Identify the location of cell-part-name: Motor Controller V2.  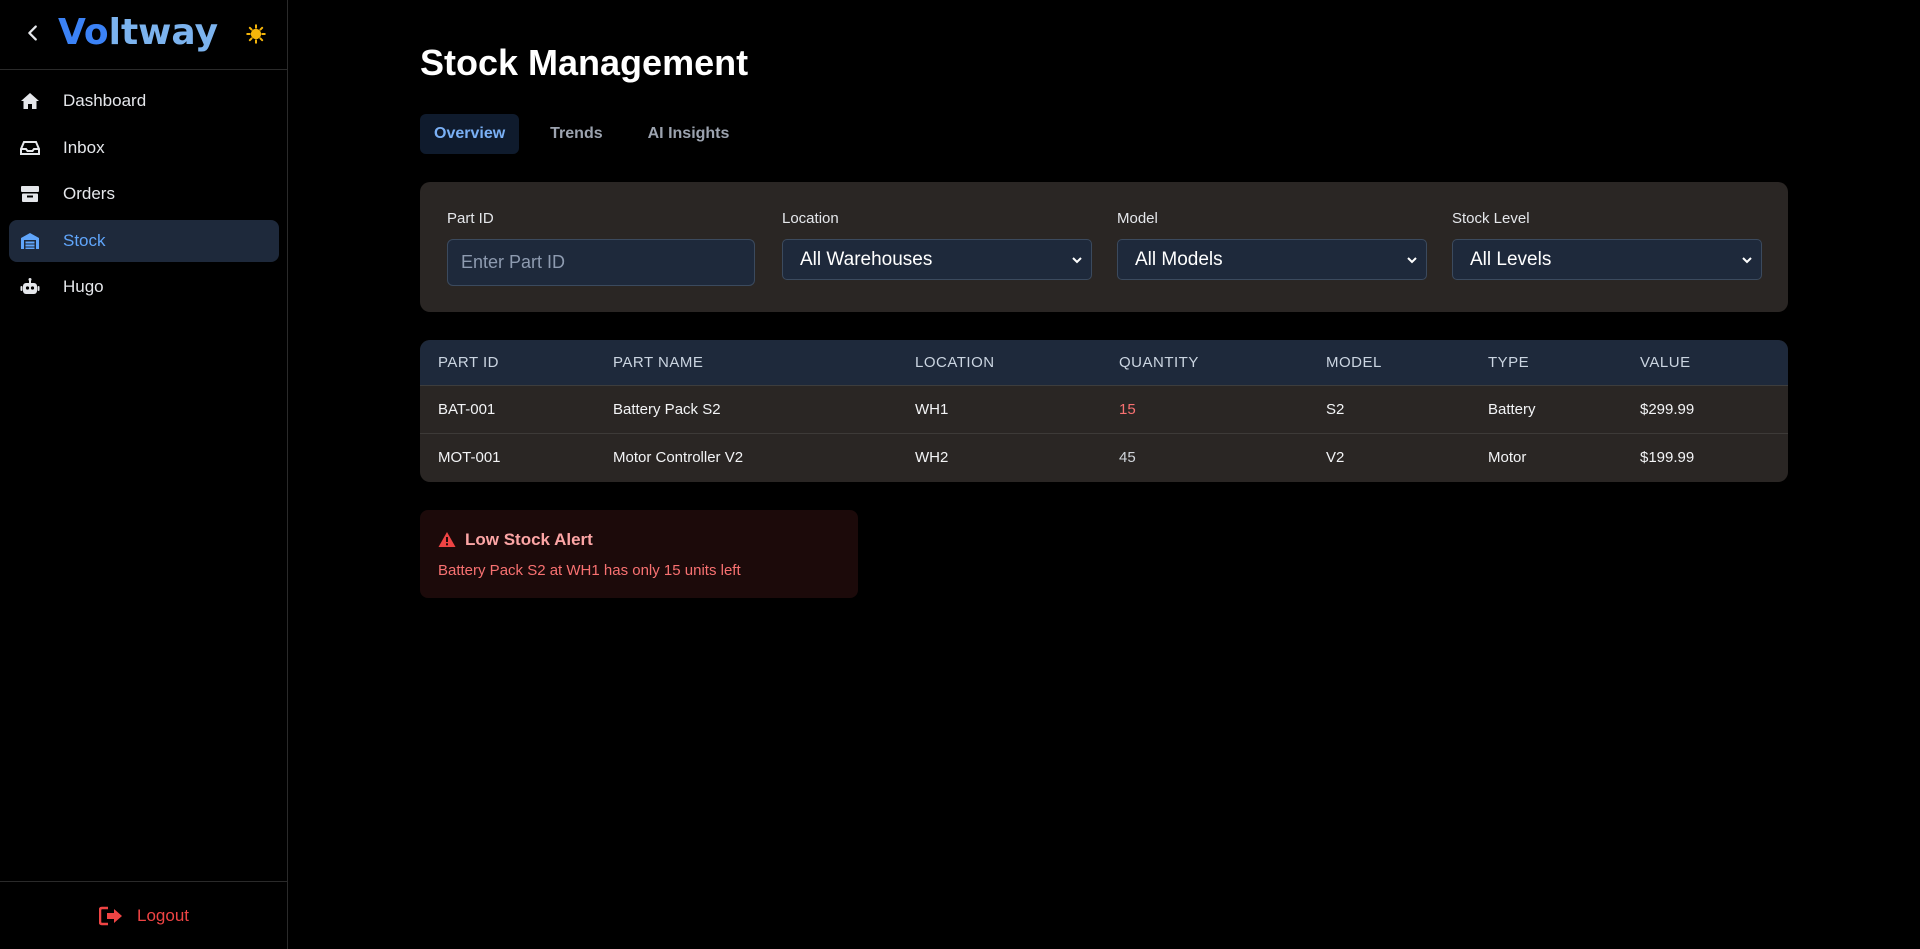
(678, 457).